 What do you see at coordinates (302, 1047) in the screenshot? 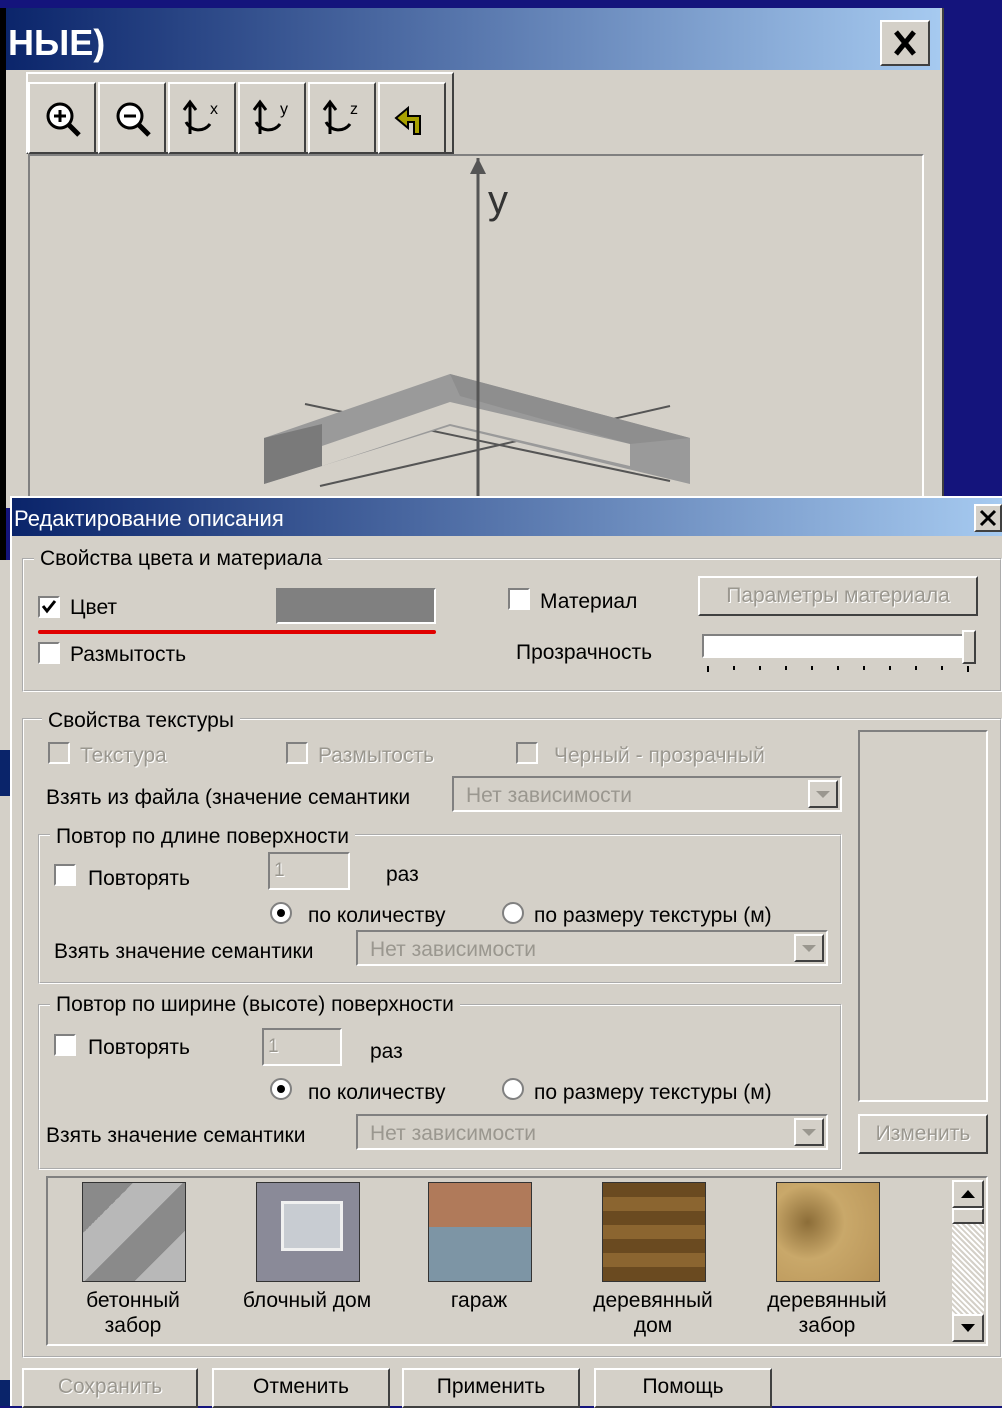
I see `width-count-input: 1` at bounding box center [302, 1047].